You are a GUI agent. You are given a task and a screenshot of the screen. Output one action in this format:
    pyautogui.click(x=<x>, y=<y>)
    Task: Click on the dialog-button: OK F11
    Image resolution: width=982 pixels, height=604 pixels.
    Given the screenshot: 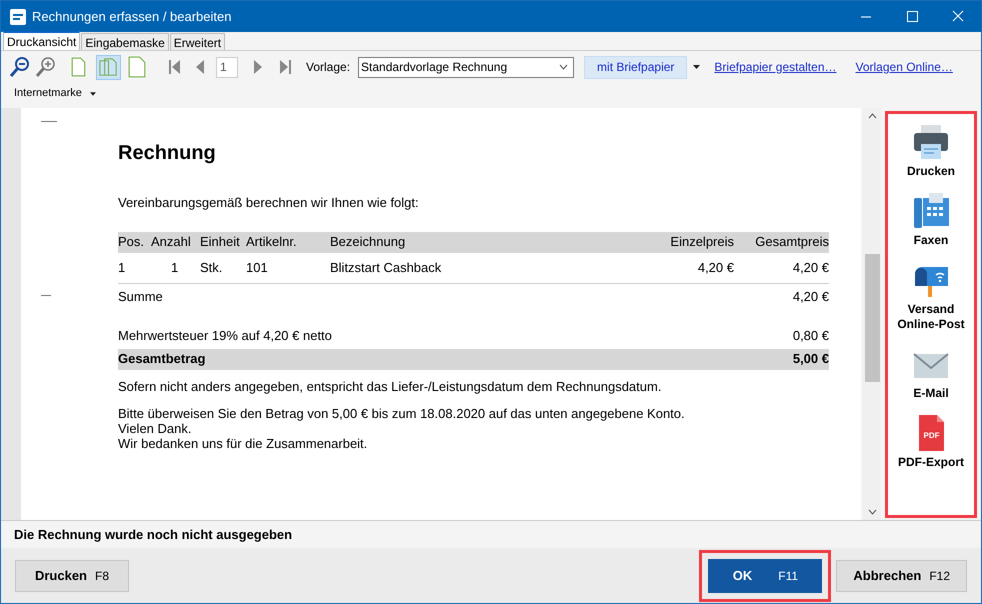 What is the action you would take?
    pyautogui.click(x=765, y=575)
    